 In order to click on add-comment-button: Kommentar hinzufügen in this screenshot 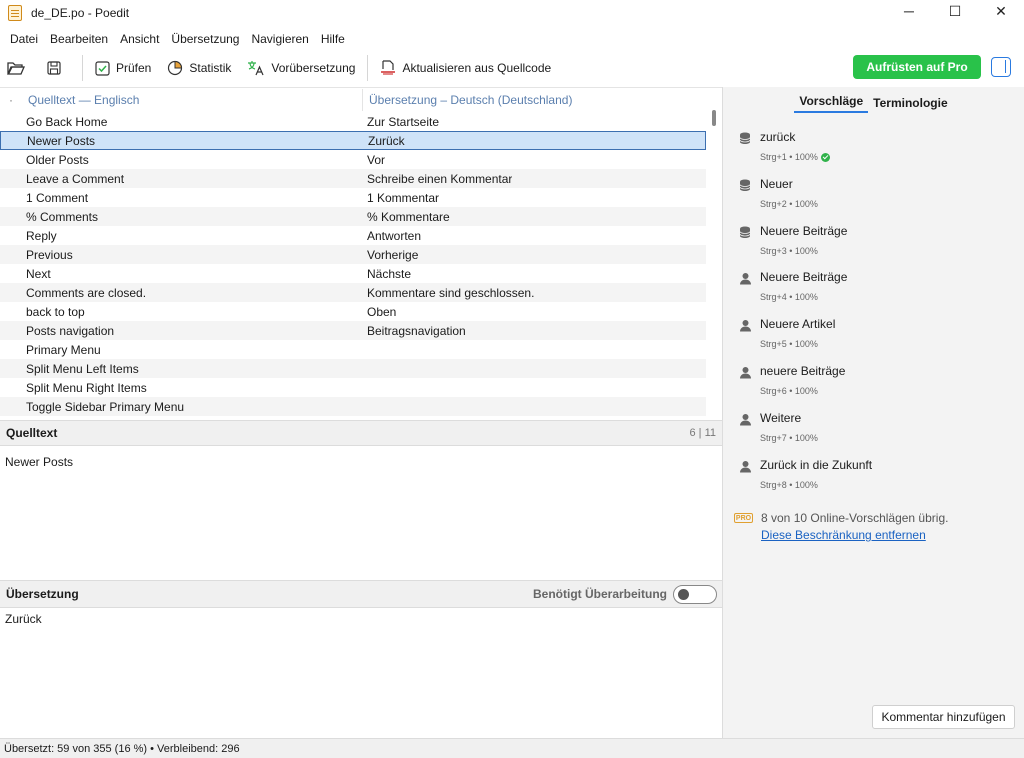, I will do `click(943, 717)`.